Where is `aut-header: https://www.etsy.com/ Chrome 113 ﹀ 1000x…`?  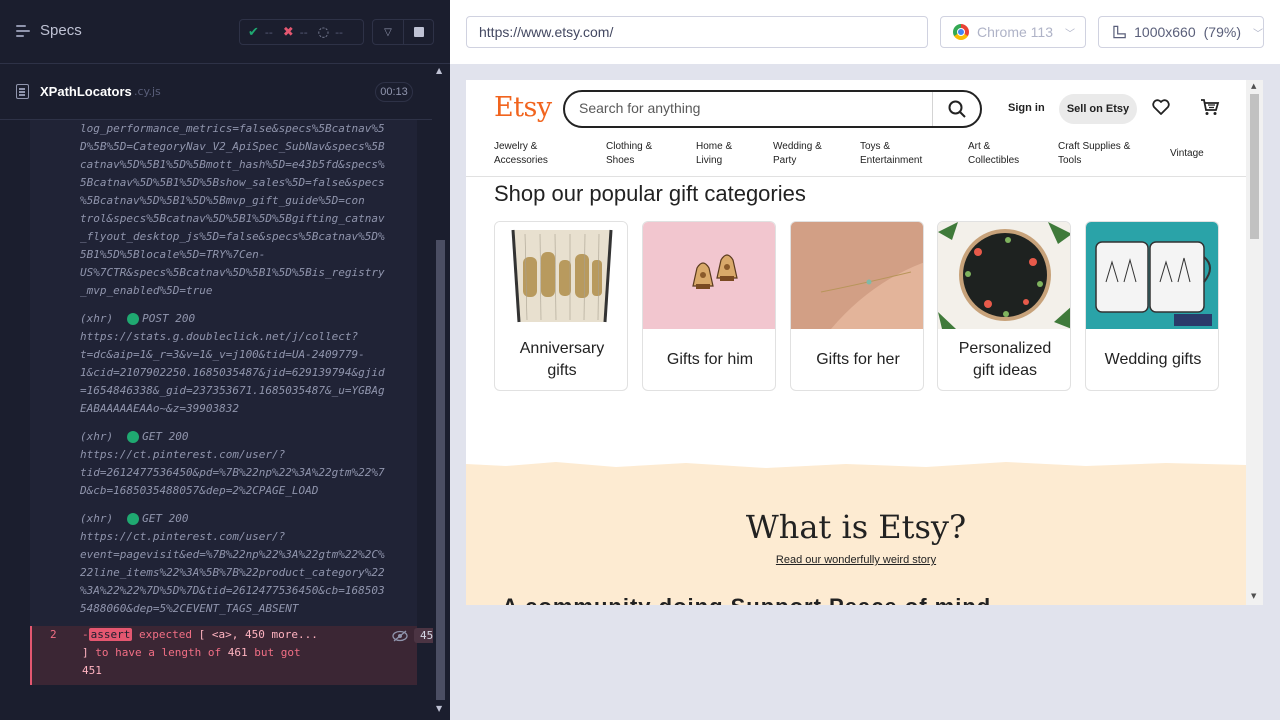 aut-header: https://www.etsy.com/ Chrome 113 ﹀ 1000x… is located at coordinates (865, 32).